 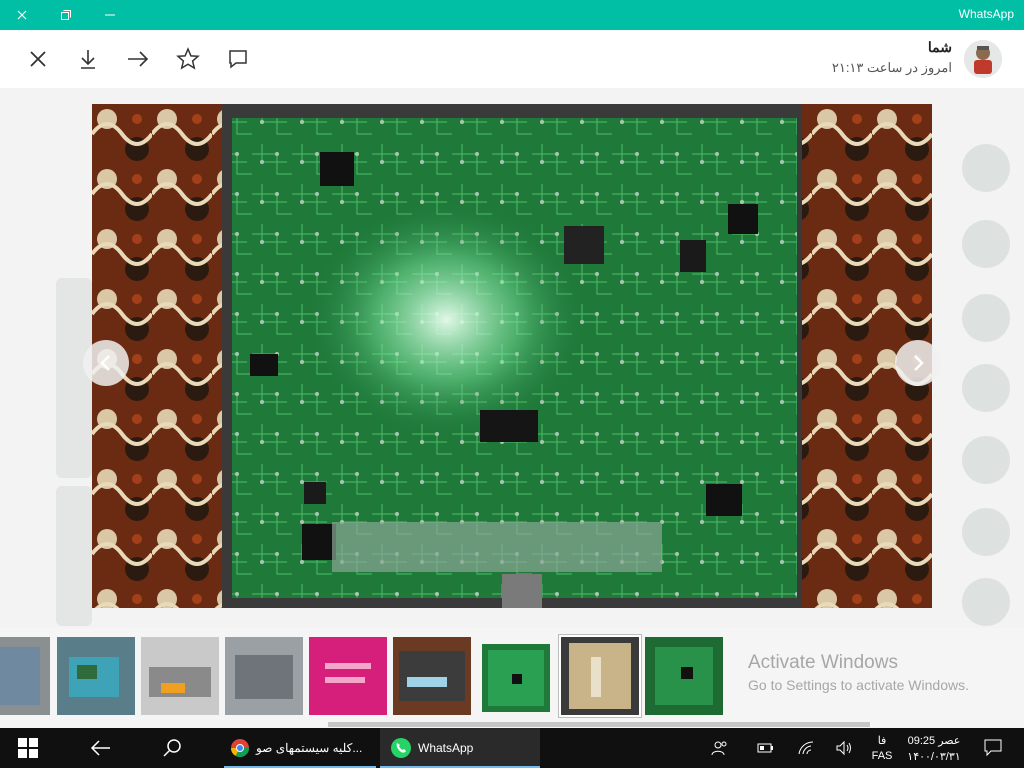 What do you see at coordinates (401, 748) in the screenshot?
I see `whatsapp-icon` at bounding box center [401, 748].